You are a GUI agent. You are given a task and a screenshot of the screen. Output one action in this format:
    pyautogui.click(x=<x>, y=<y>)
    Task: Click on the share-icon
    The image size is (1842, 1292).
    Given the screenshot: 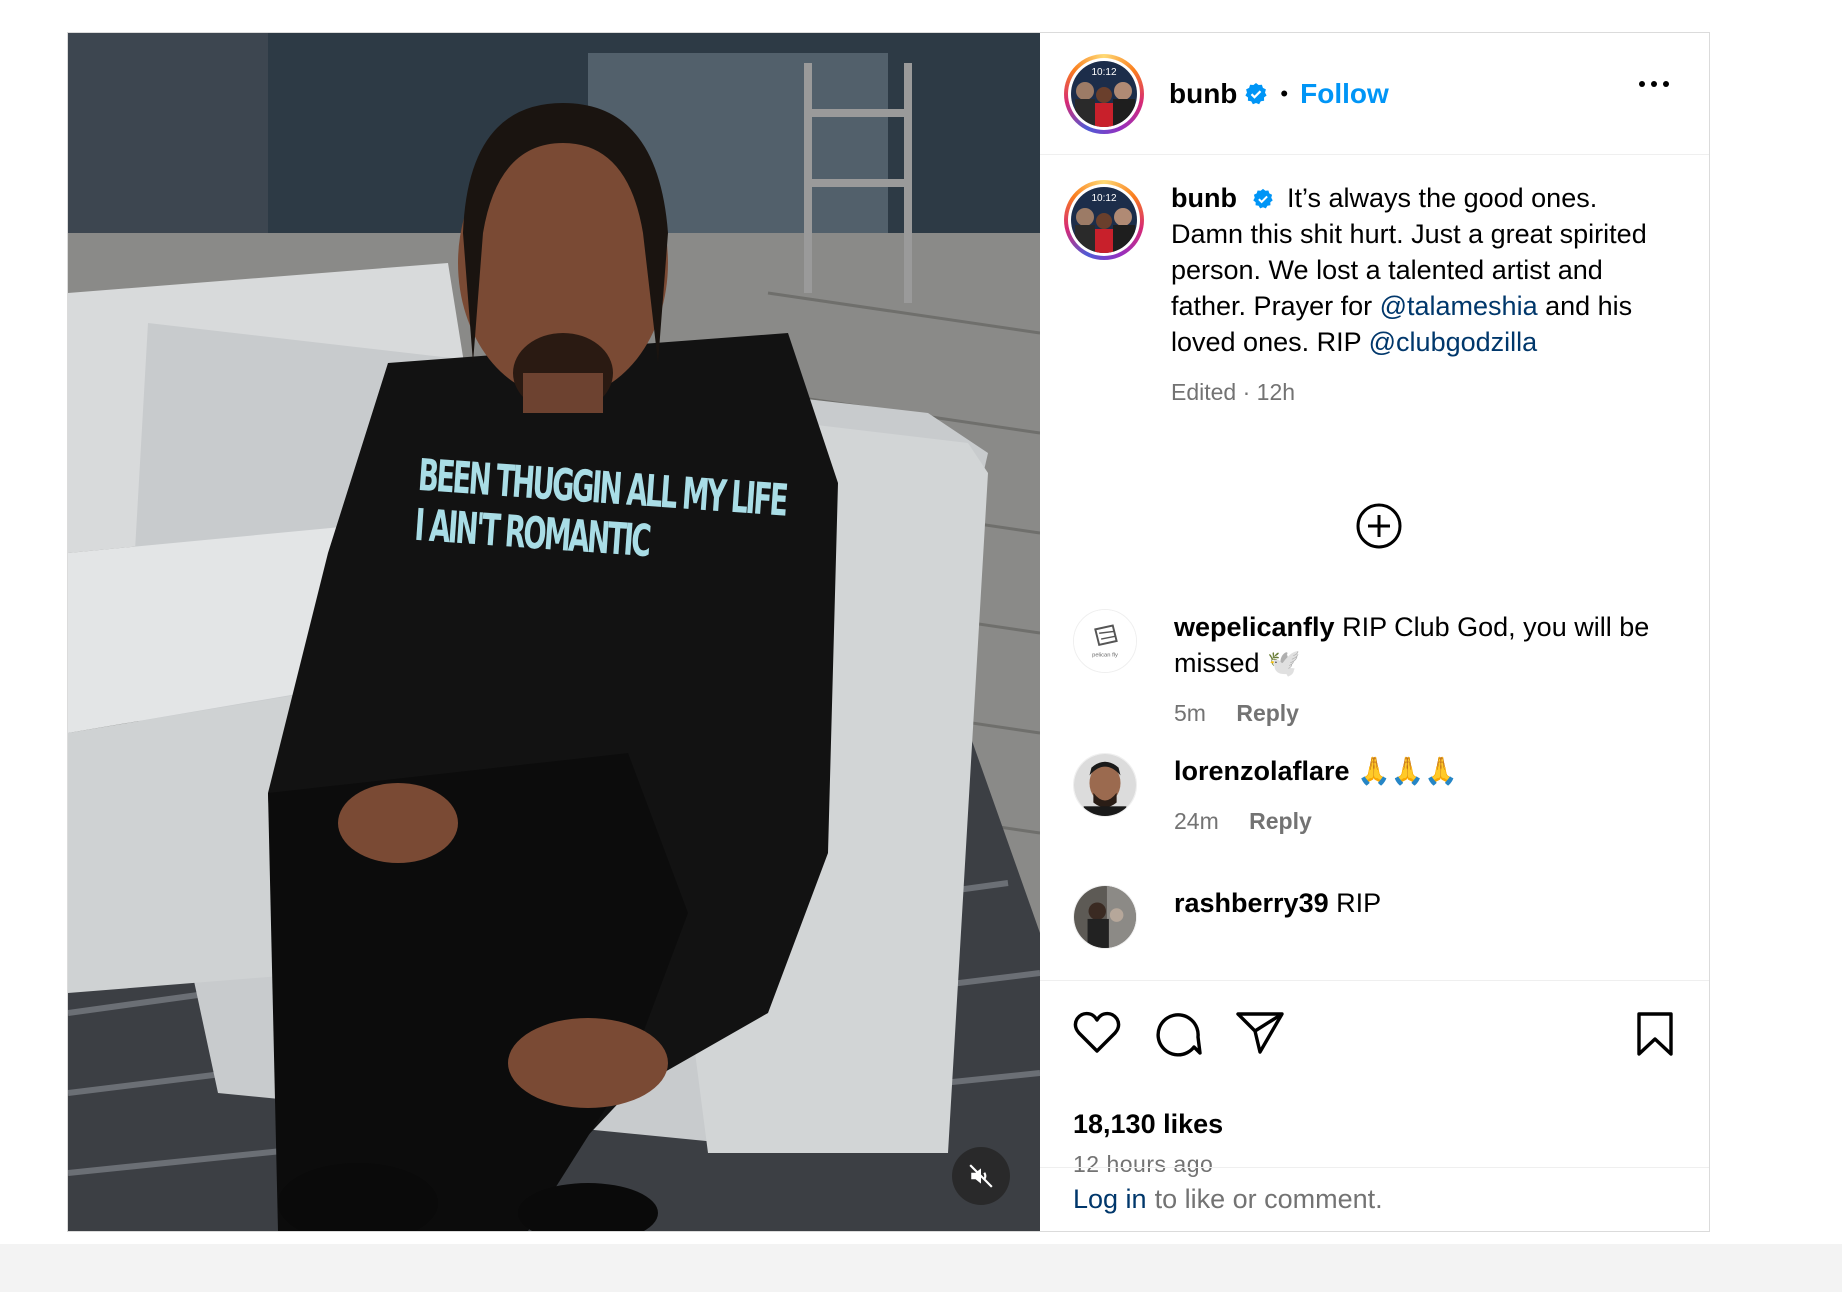 What is the action you would take?
    pyautogui.click(x=1260, y=1033)
    